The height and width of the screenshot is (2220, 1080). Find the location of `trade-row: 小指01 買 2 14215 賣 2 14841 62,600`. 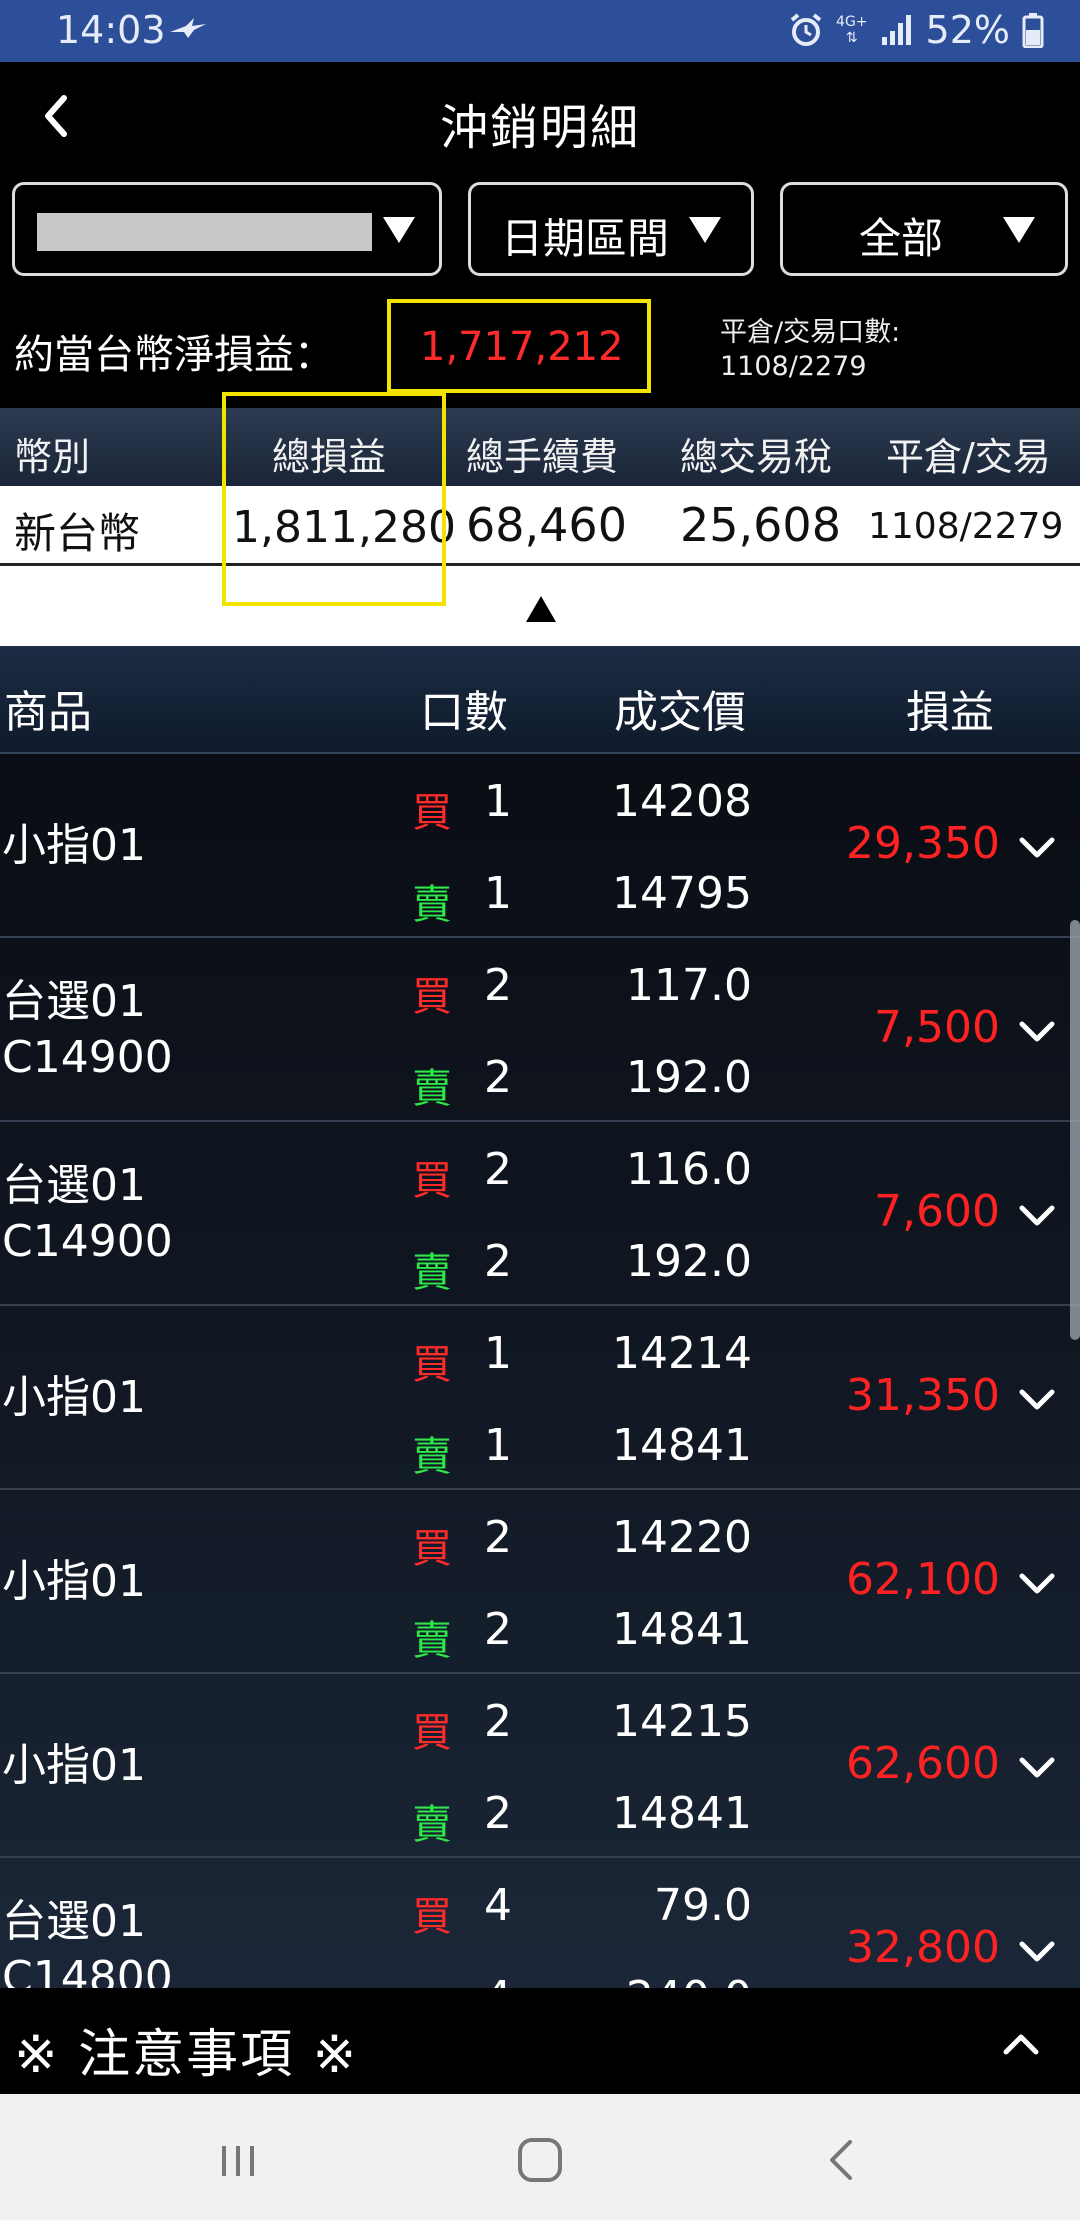

trade-row: 小指01 買 2 14215 賣 2 14841 62,600 is located at coordinates (540, 1766).